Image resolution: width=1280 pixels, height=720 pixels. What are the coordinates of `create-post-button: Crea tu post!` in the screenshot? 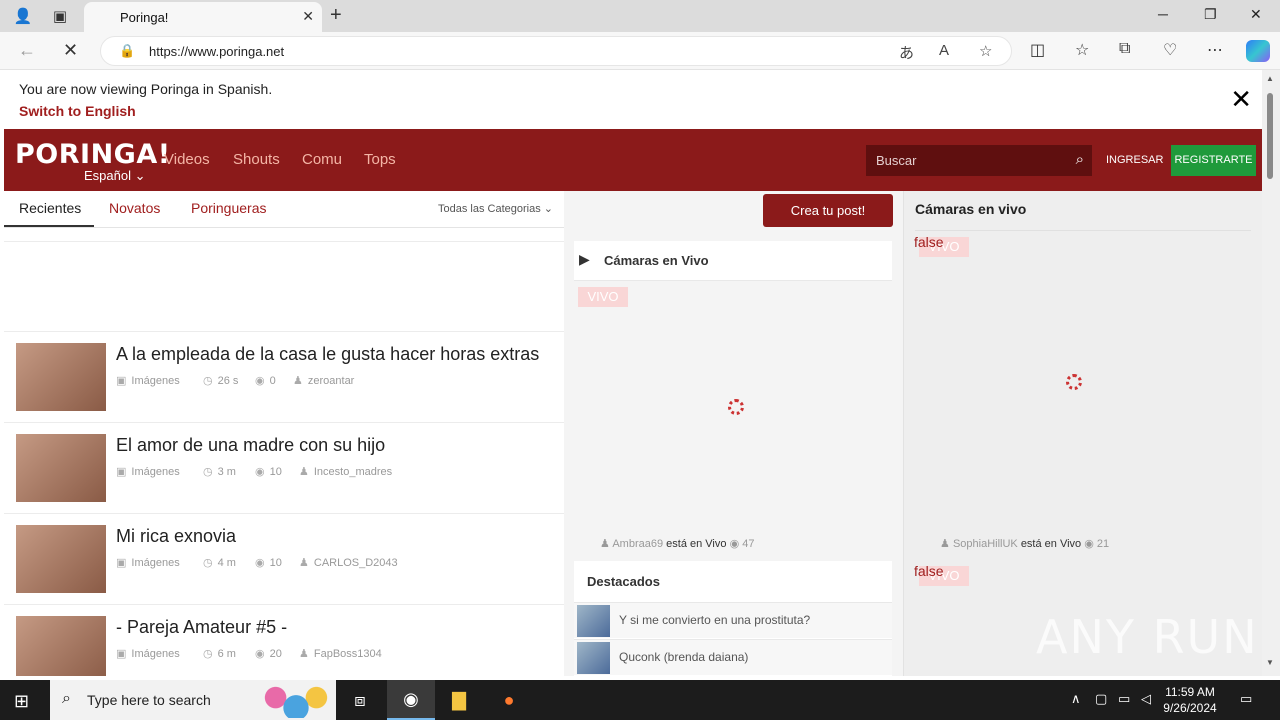 It's located at (828, 210).